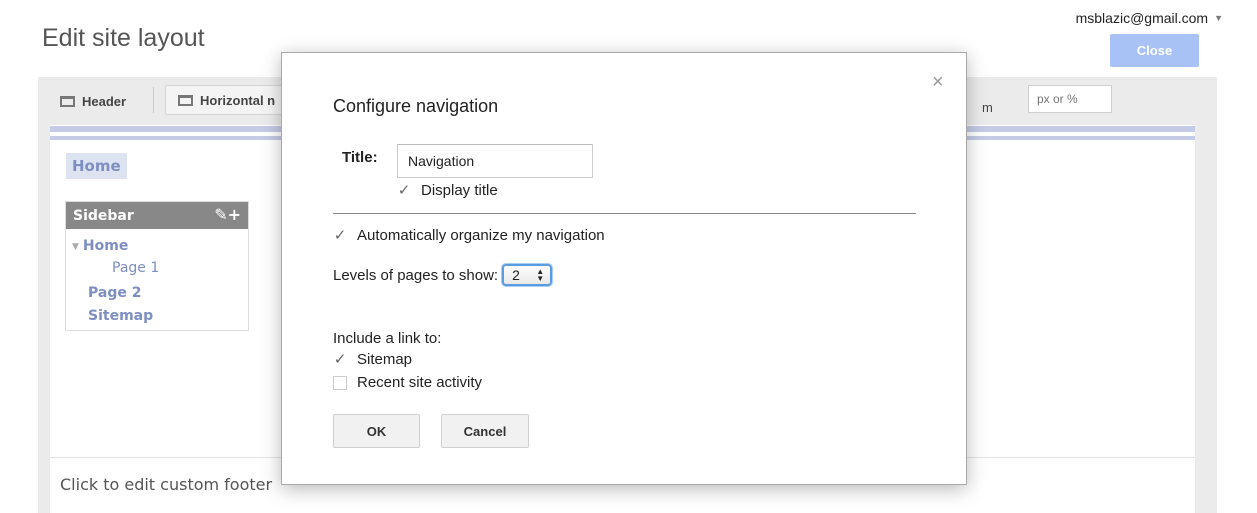 Image resolution: width=1257 pixels, height=513 pixels. I want to click on sidebar-item-sitemap: Sitemap, so click(120, 316).